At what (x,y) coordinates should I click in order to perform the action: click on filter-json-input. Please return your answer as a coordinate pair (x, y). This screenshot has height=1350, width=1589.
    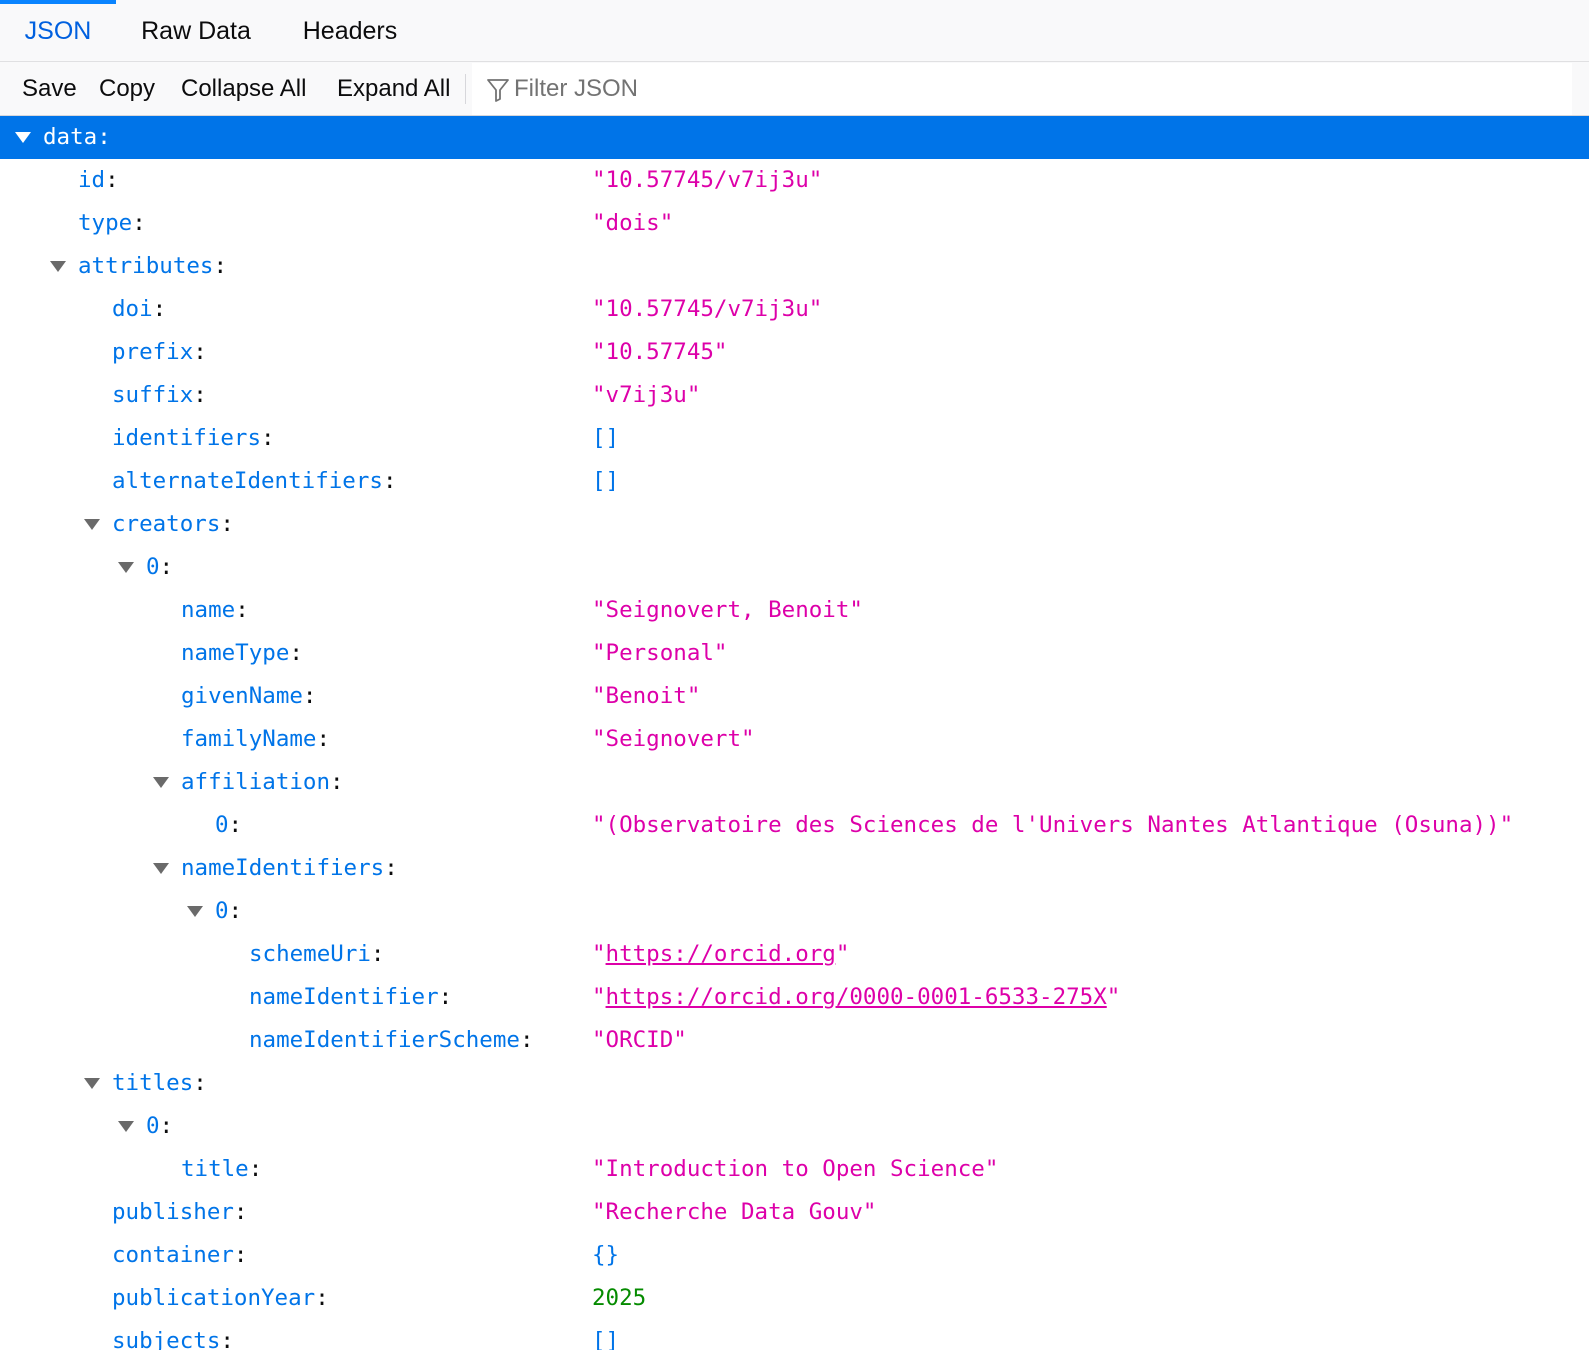
    Looking at the image, I should click on (964, 89).